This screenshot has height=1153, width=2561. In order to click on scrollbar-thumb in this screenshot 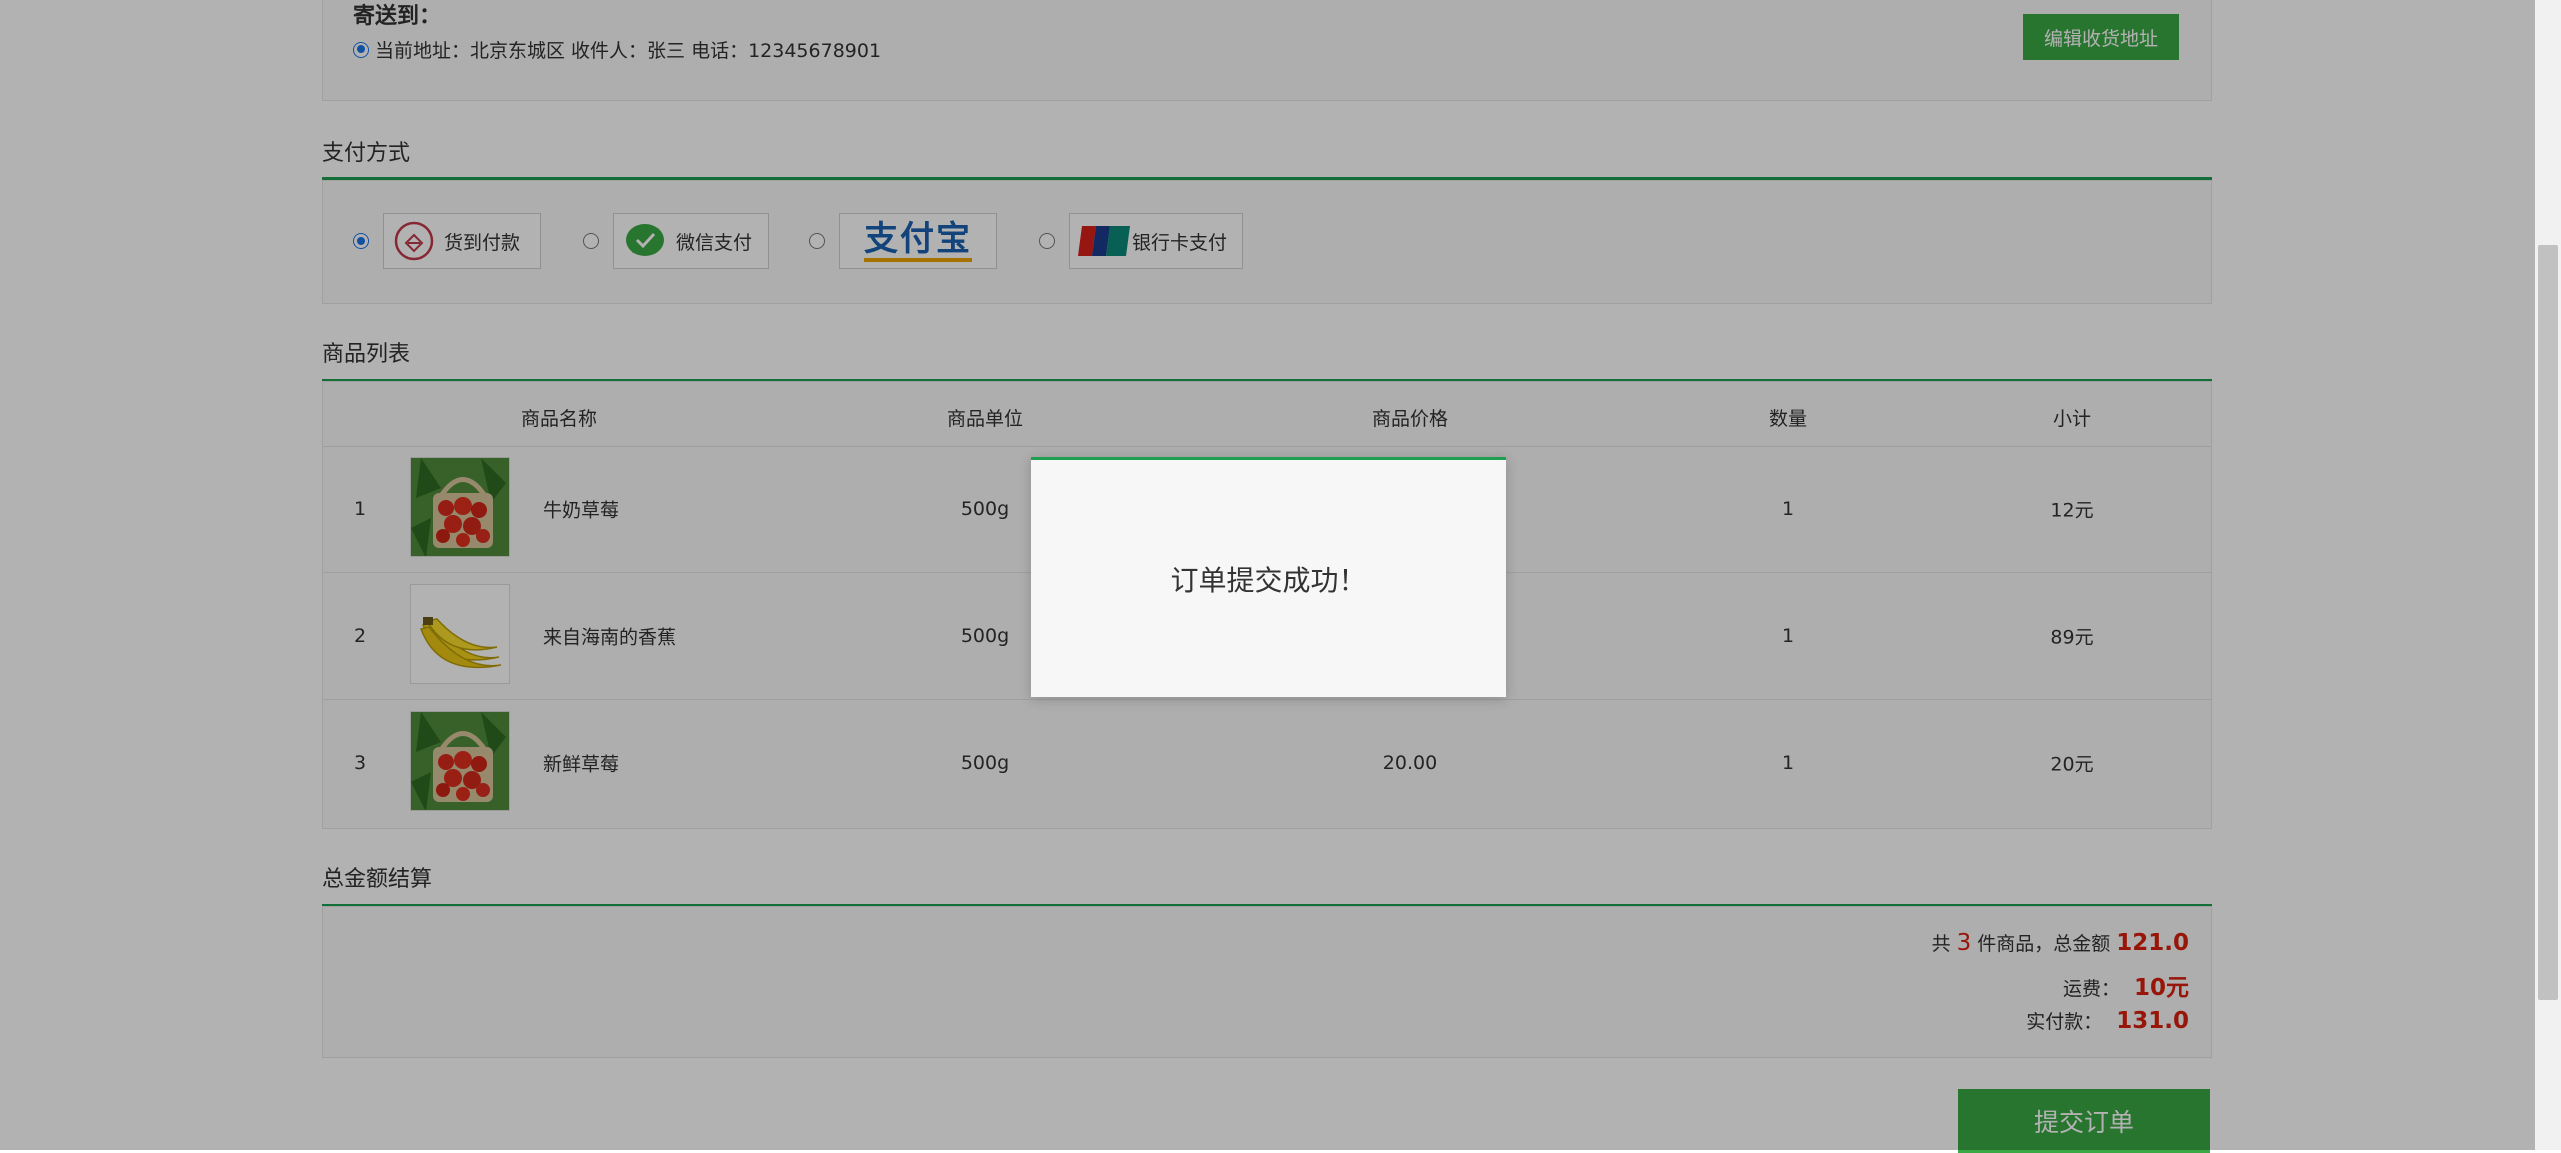, I will do `click(2548, 622)`.